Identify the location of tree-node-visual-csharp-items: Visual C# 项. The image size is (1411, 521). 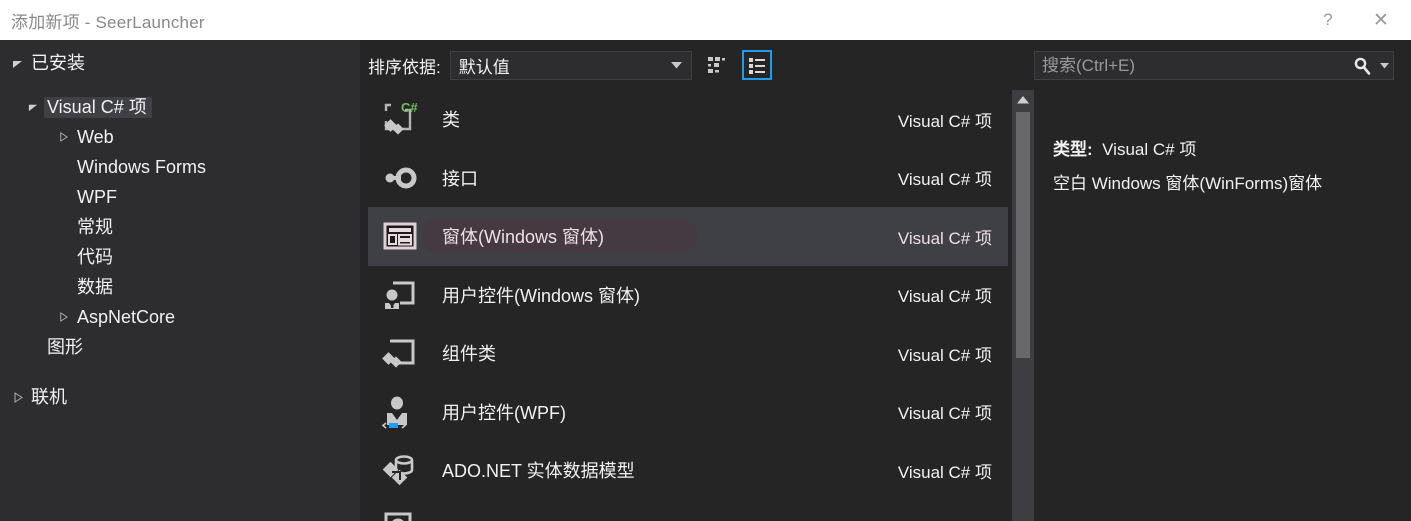
(180, 107).